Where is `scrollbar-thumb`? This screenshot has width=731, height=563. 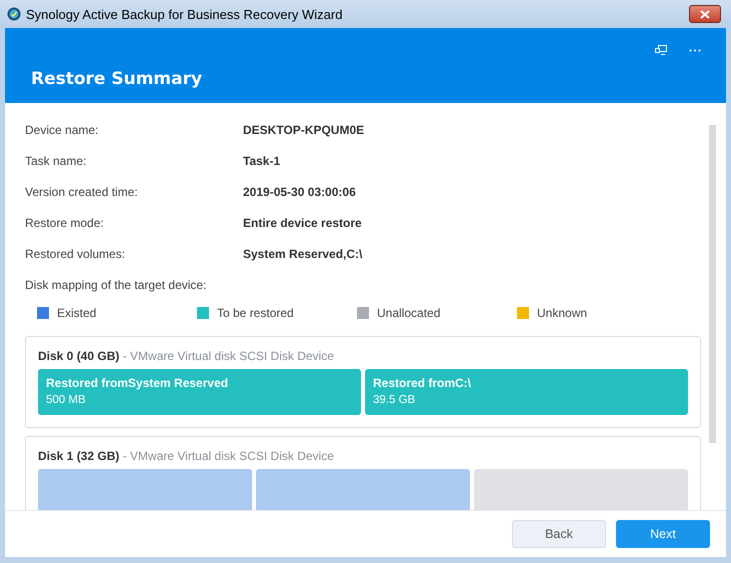
scrollbar-thumb is located at coordinates (712, 284).